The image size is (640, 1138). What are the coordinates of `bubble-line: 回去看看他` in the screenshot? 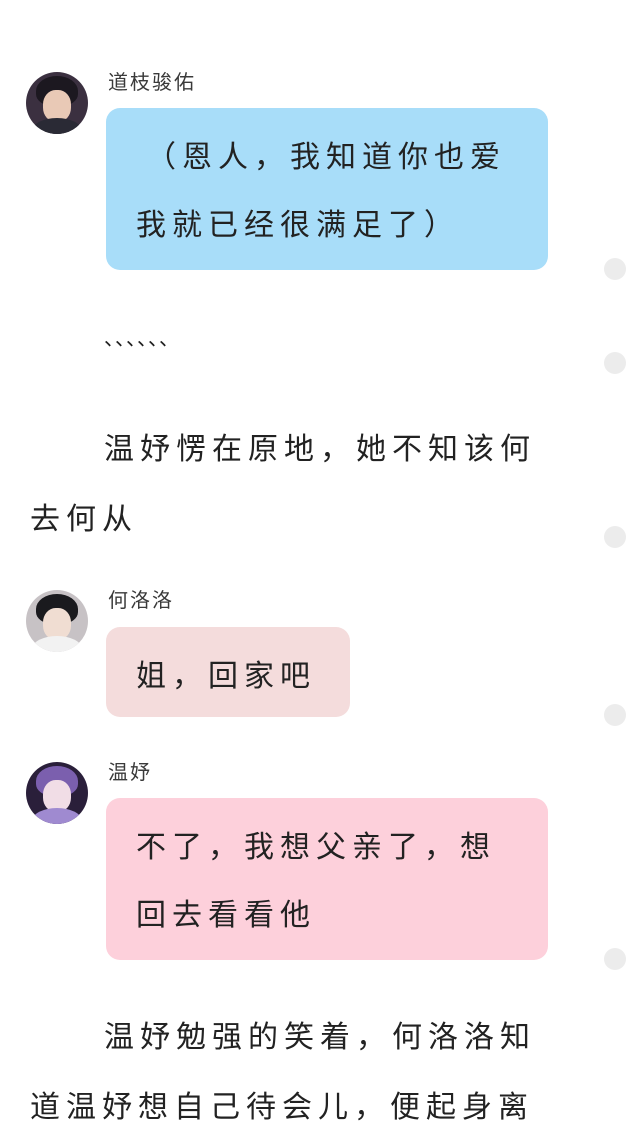 It's located at (226, 915).